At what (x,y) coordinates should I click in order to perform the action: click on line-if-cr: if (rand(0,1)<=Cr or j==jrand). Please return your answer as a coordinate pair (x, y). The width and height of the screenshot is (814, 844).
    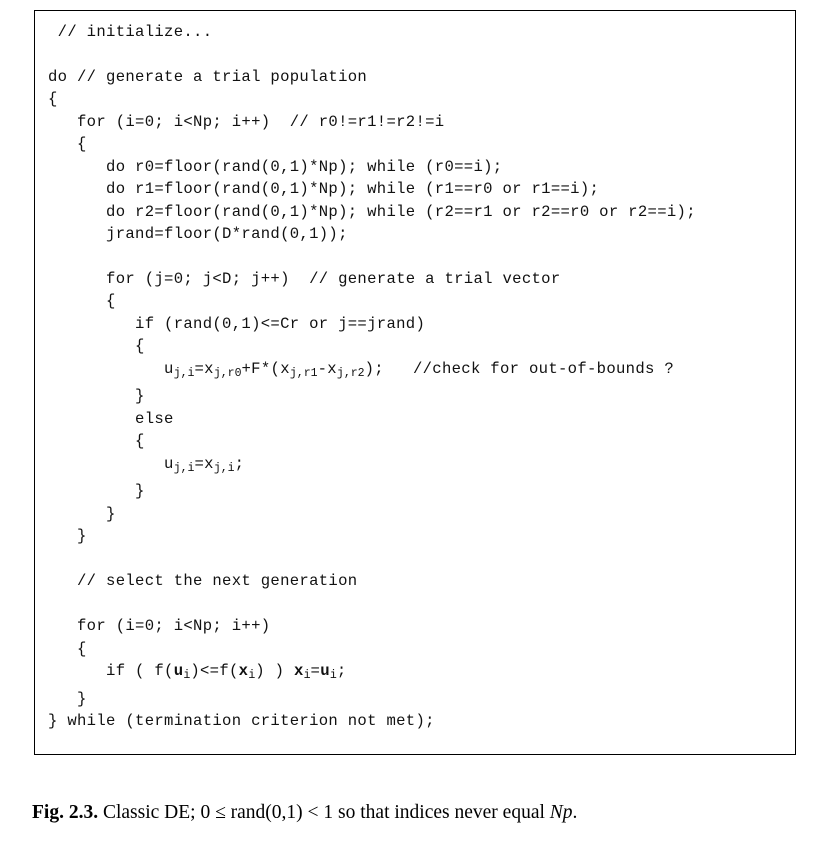
    Looking at the image, I should click on (237, 323).